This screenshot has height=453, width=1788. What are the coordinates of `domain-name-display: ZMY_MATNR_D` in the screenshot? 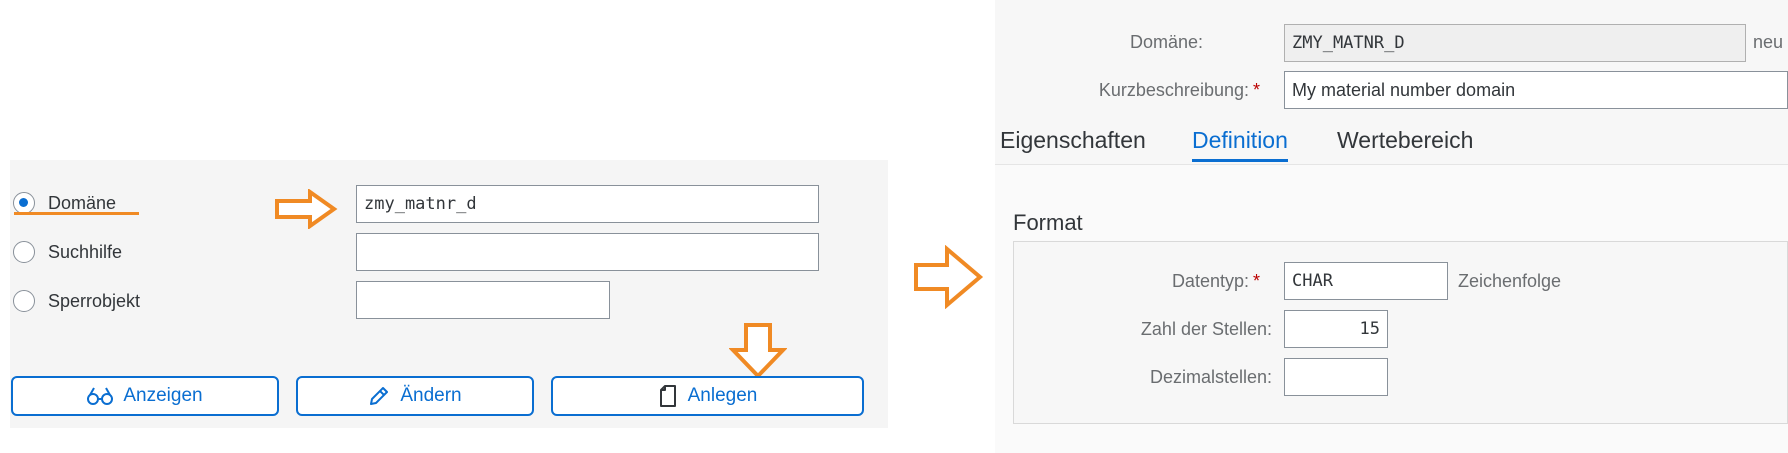 It's located at (1515, 43).